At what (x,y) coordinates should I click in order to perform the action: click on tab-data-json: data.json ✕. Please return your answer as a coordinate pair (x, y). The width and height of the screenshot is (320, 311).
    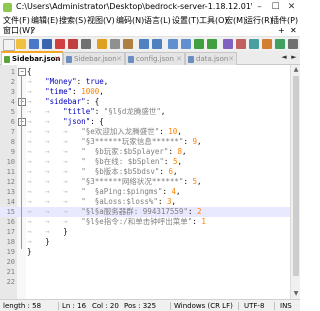
    Looking at the image, I should click on (211, 58).